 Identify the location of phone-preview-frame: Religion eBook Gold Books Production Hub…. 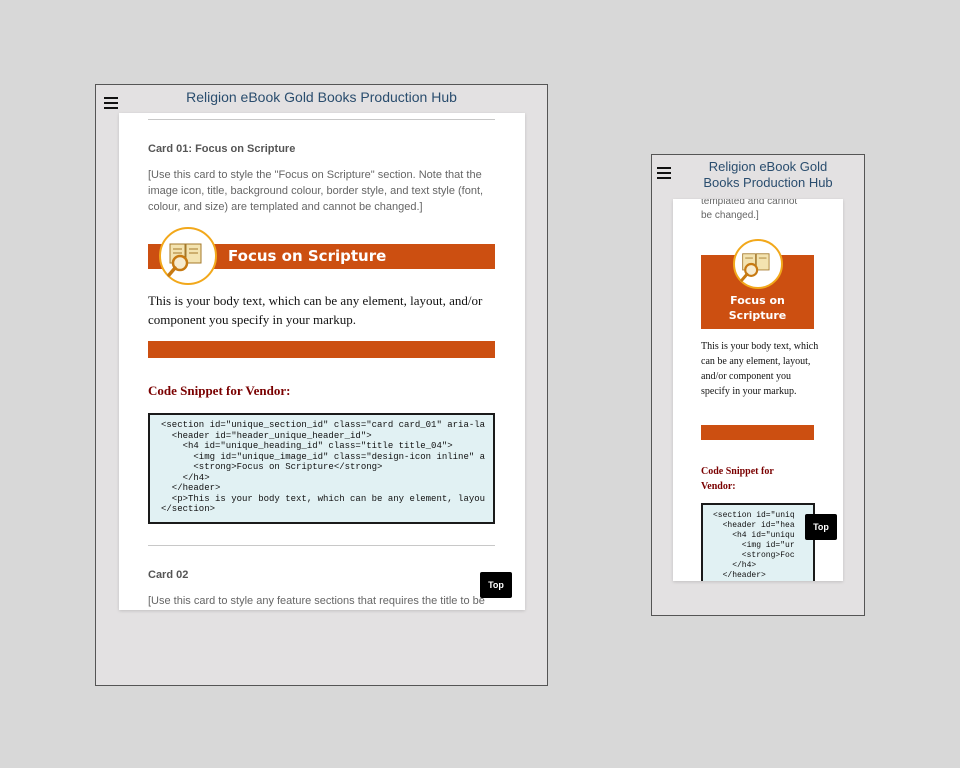
(758, 385).